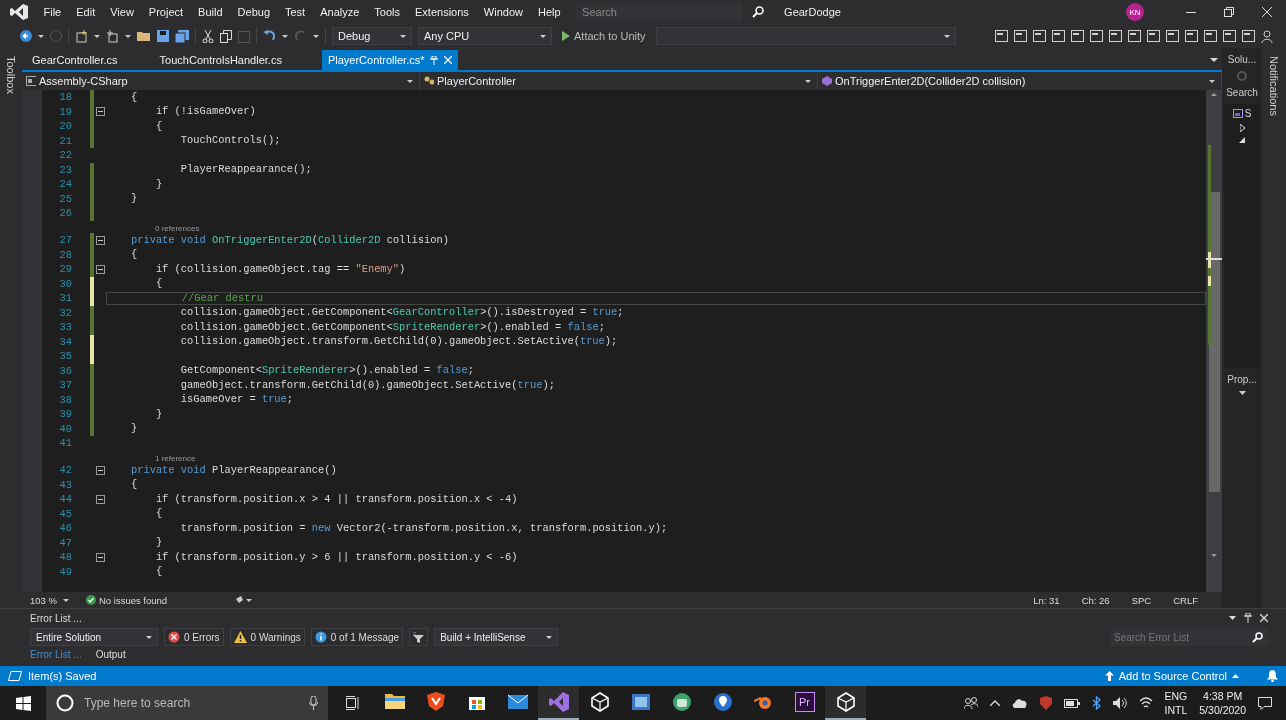  What do you see at coordinates (156, 600) in the screenshot?
I see `issues-indicator: No issues found` at bounding box center [156, 600].